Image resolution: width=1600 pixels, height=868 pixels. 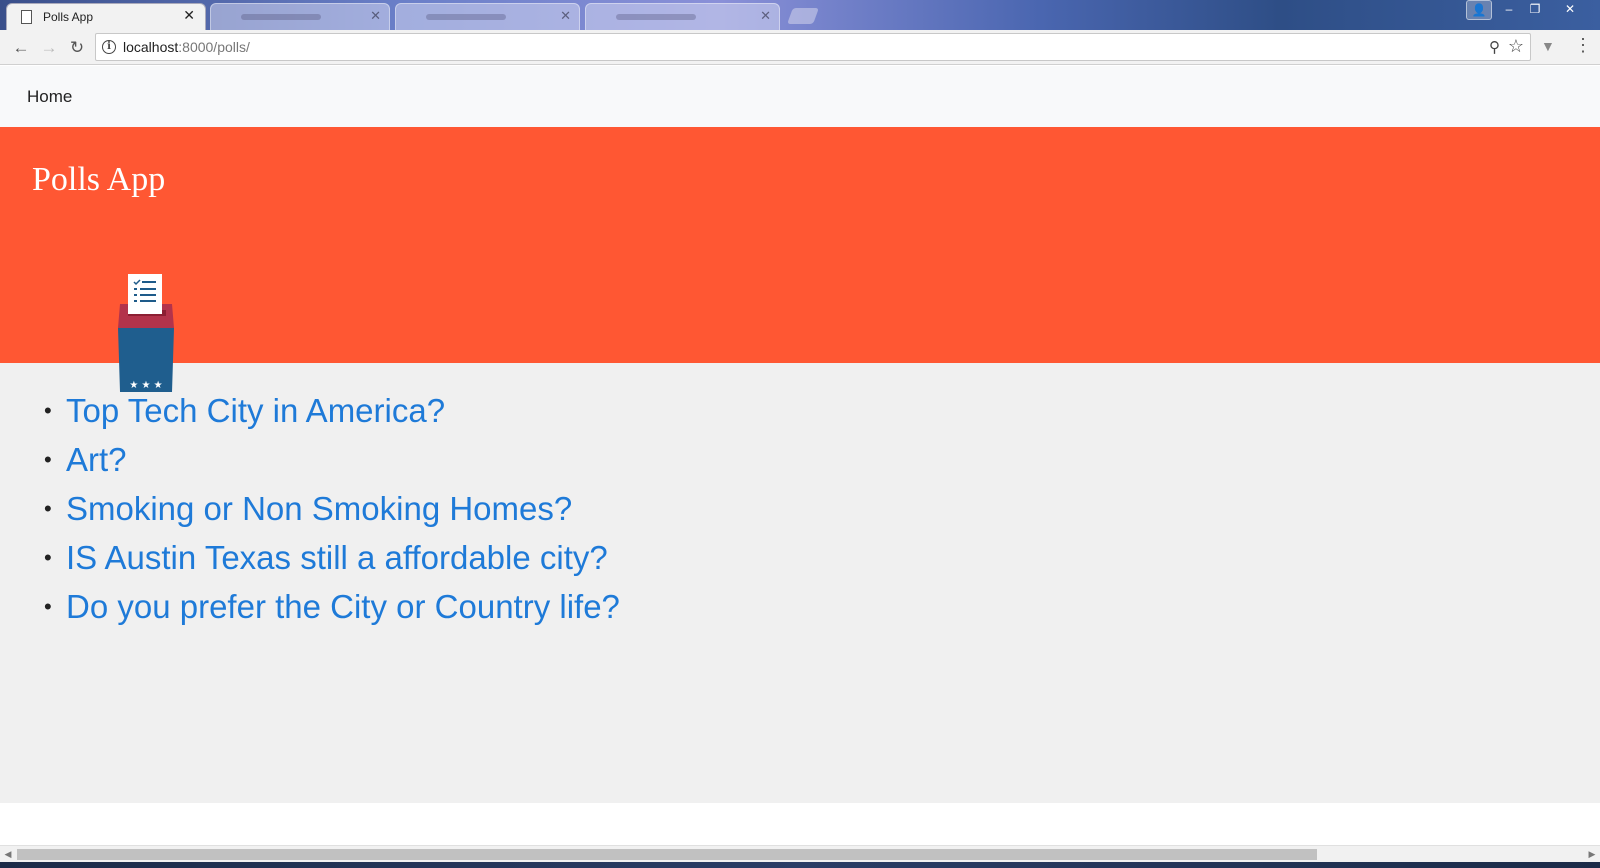 I want to click on page-footer-space, so click(x=800, y=824).